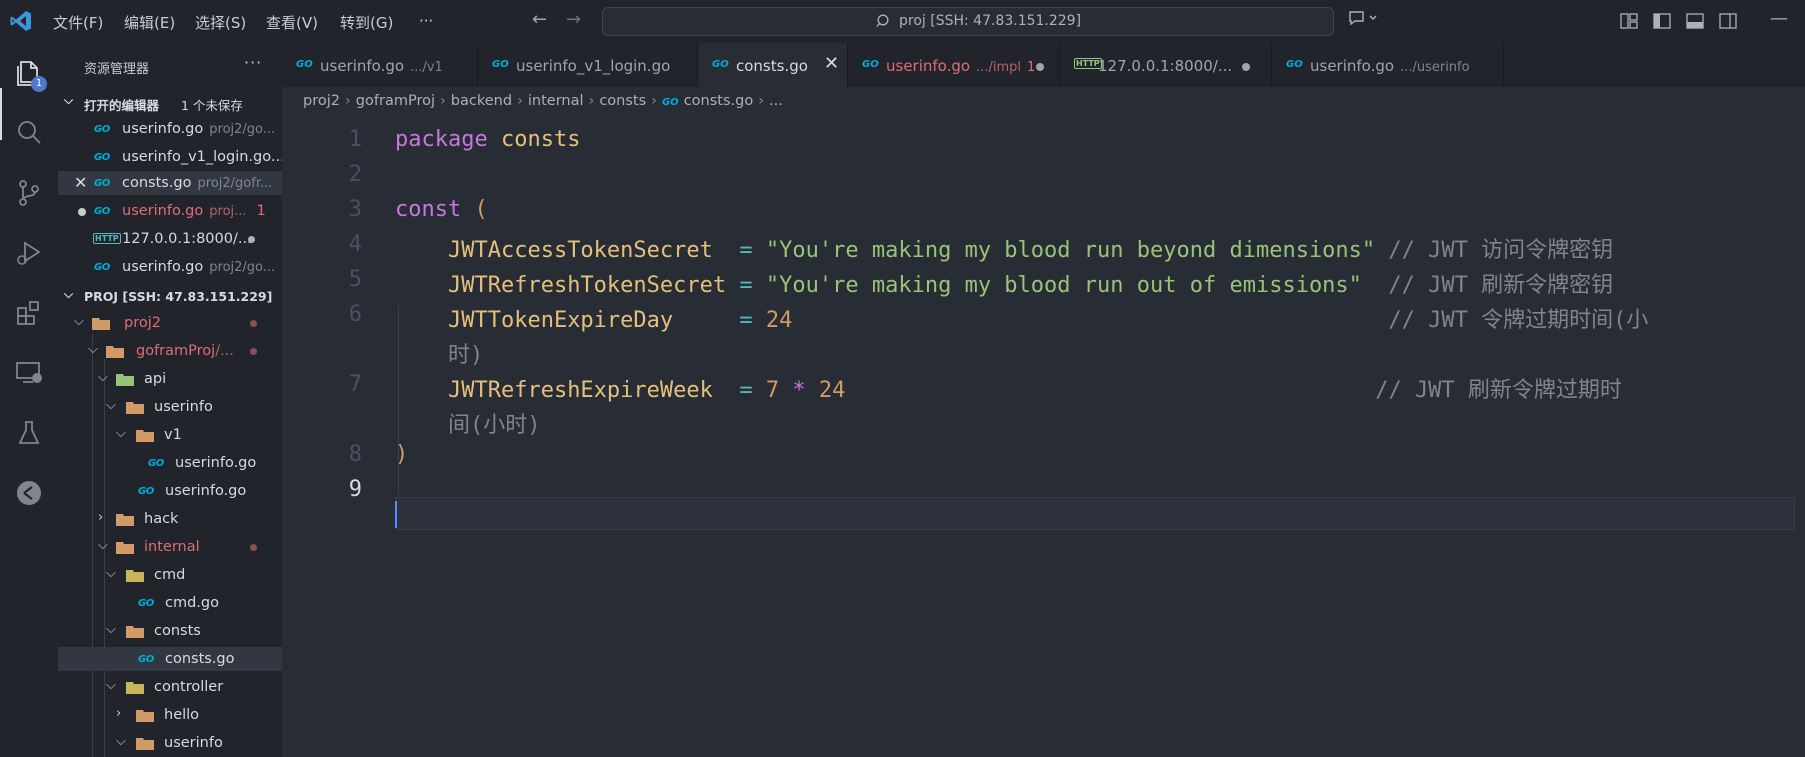 The image size is (1805, 757). What do you see at coordinates (29, 193) in the screenshot?
I see `source-control-icon` at bounding box center [29, 193].